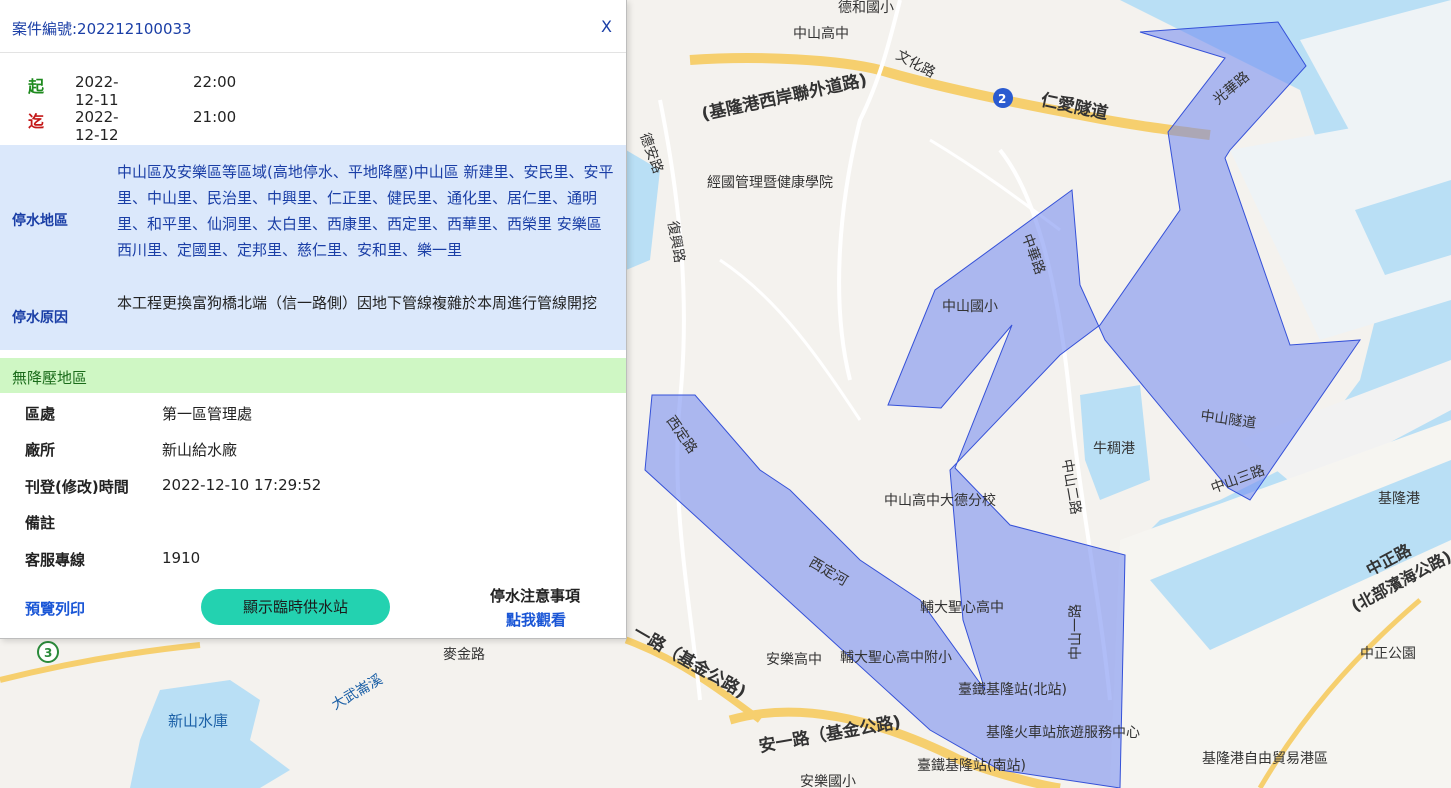  What do you see at coordinates (970, 307) in the screenshot?
I see `map-label: 中山國小` at bounding box center [970, 307].